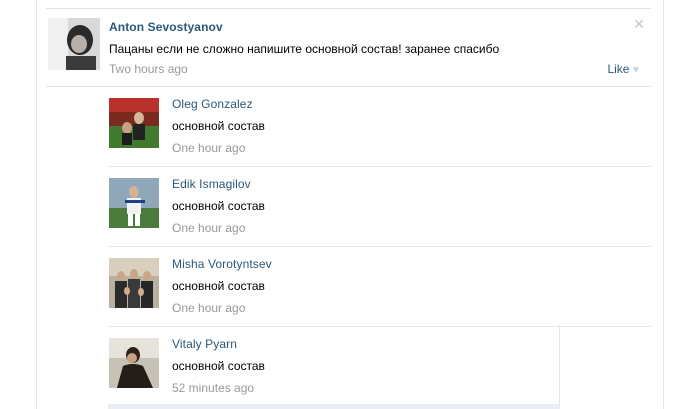  Describe the element at coordinates (618, 69) in the screenshot. I see `like-label: Like` at that location.